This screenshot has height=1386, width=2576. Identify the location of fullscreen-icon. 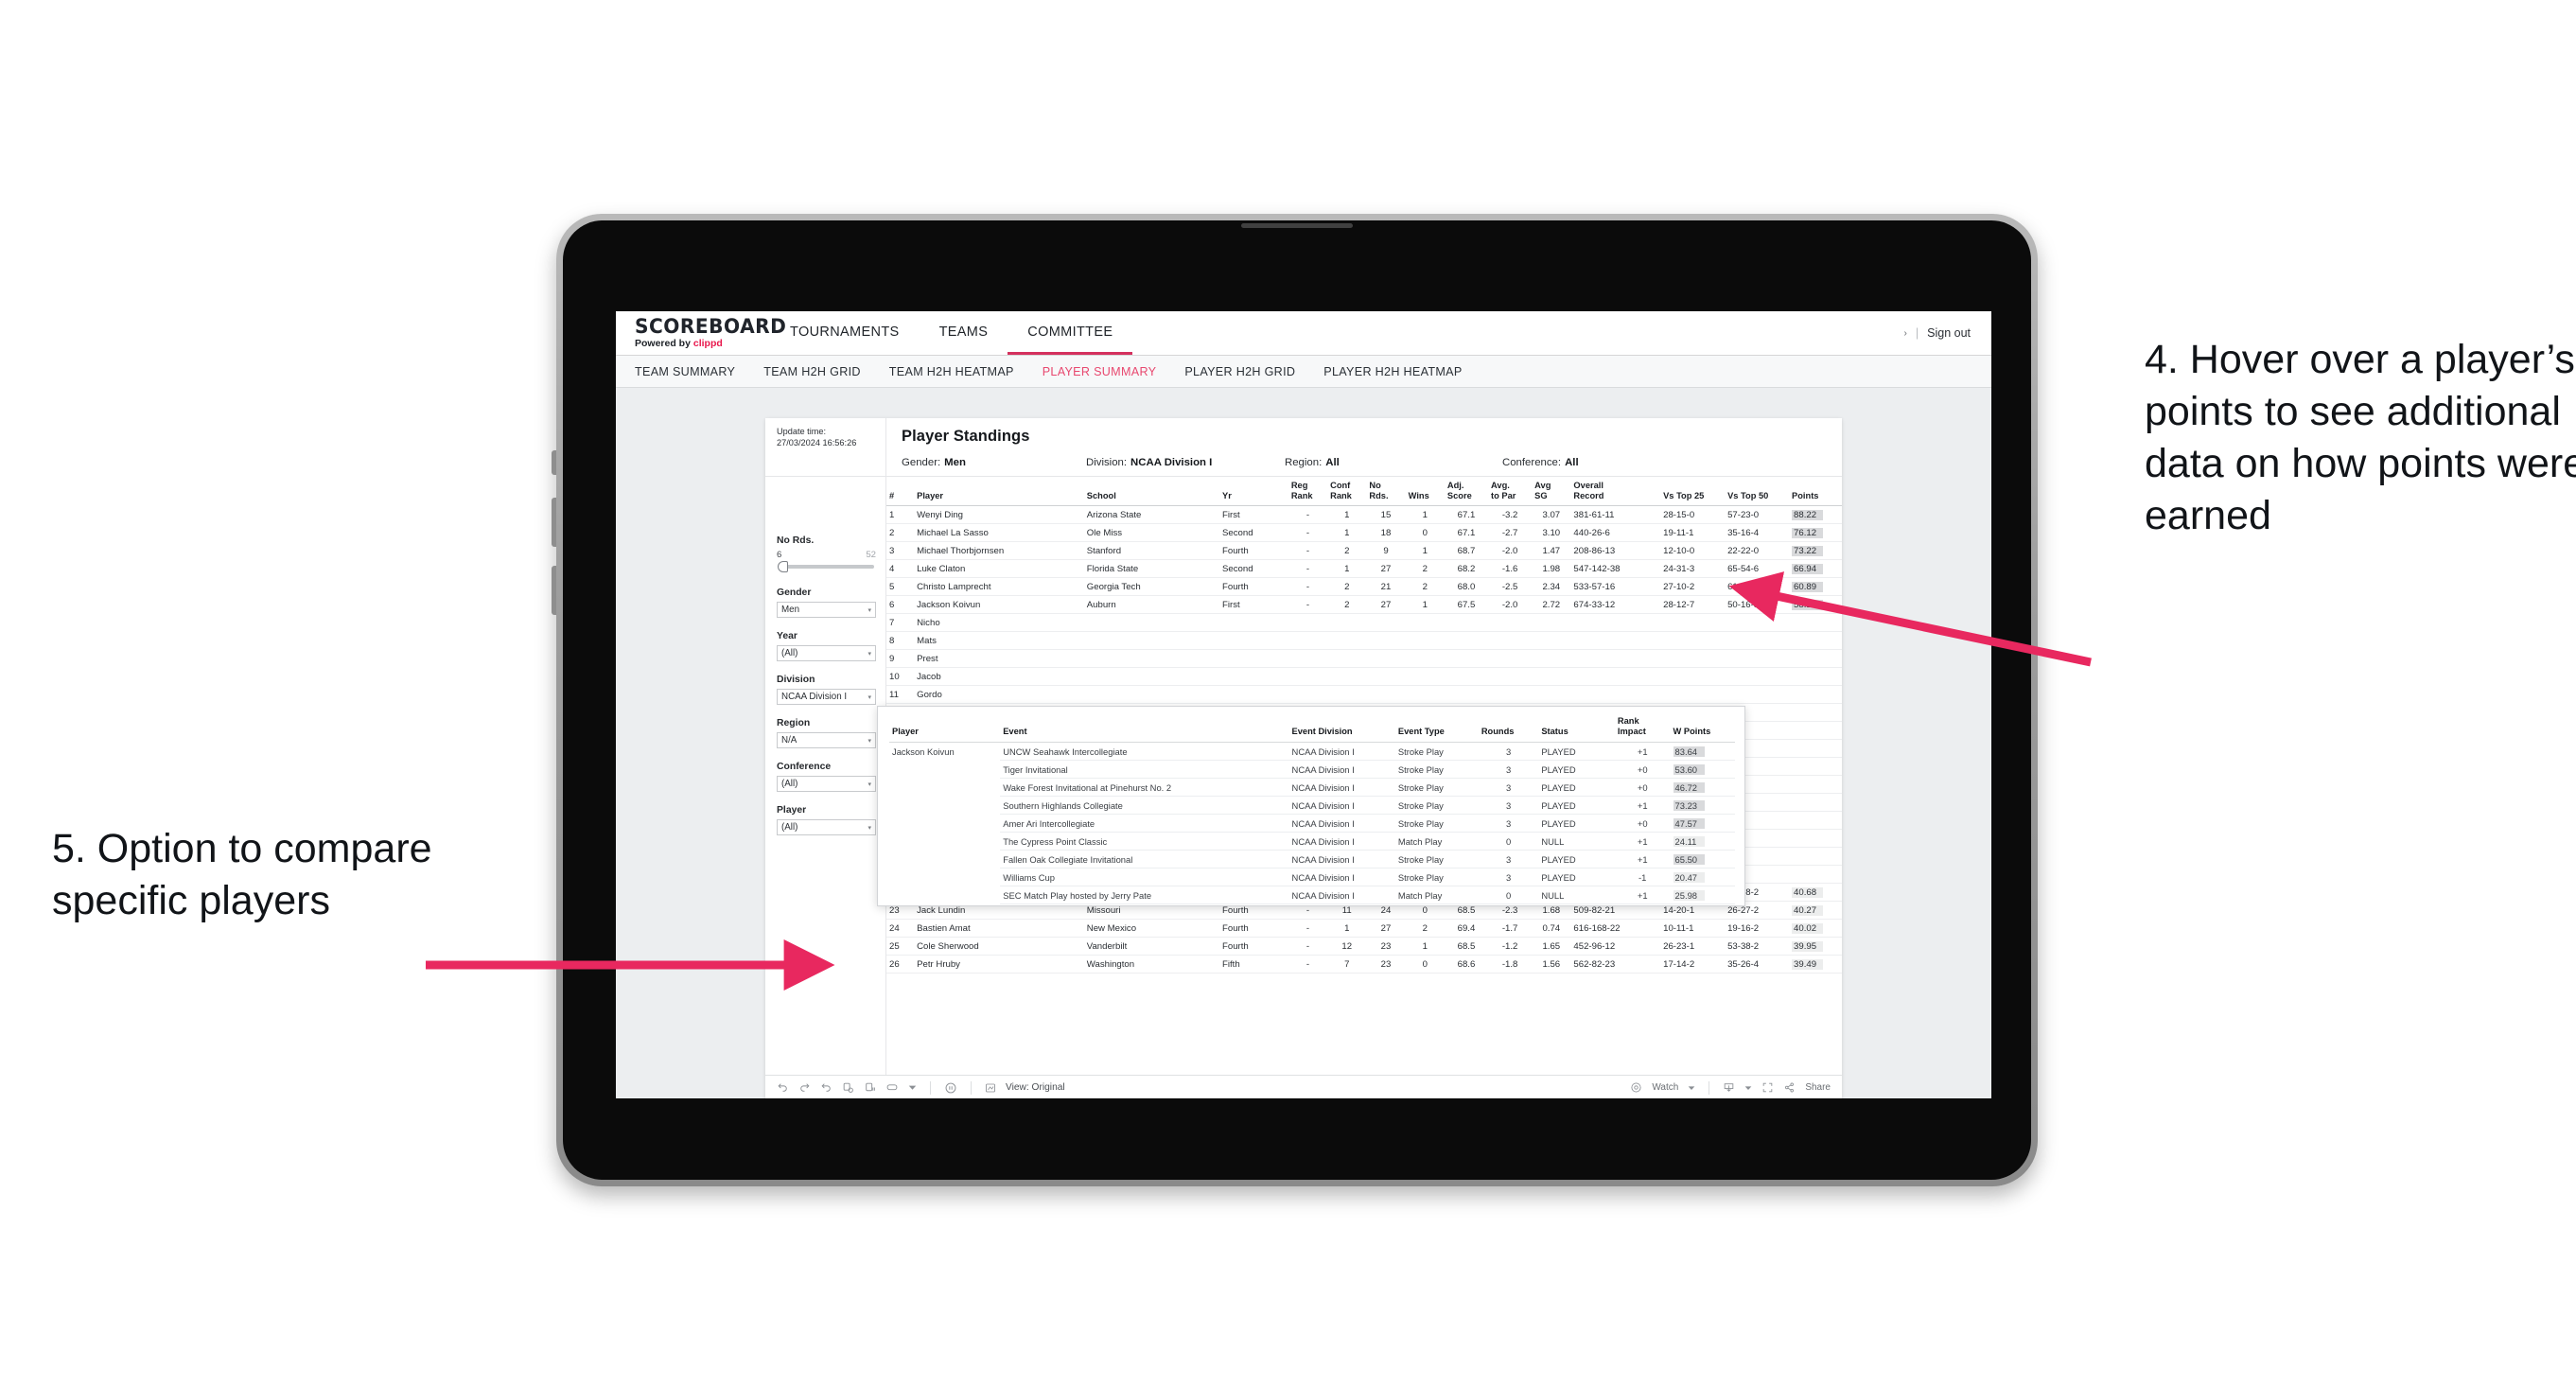
(1767, 1087).